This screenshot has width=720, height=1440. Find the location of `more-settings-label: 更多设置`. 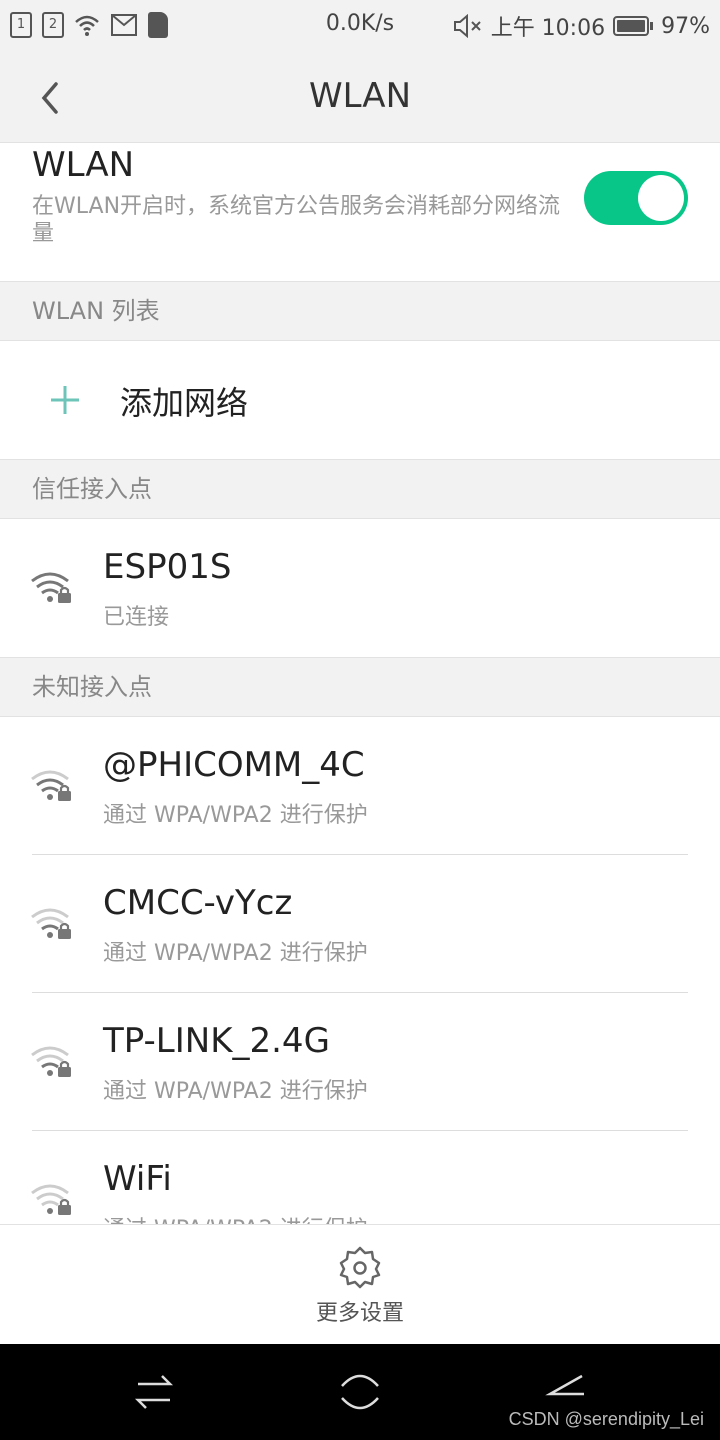

more-settings-label: 更多设置 is located at coordinates (359, 1313).